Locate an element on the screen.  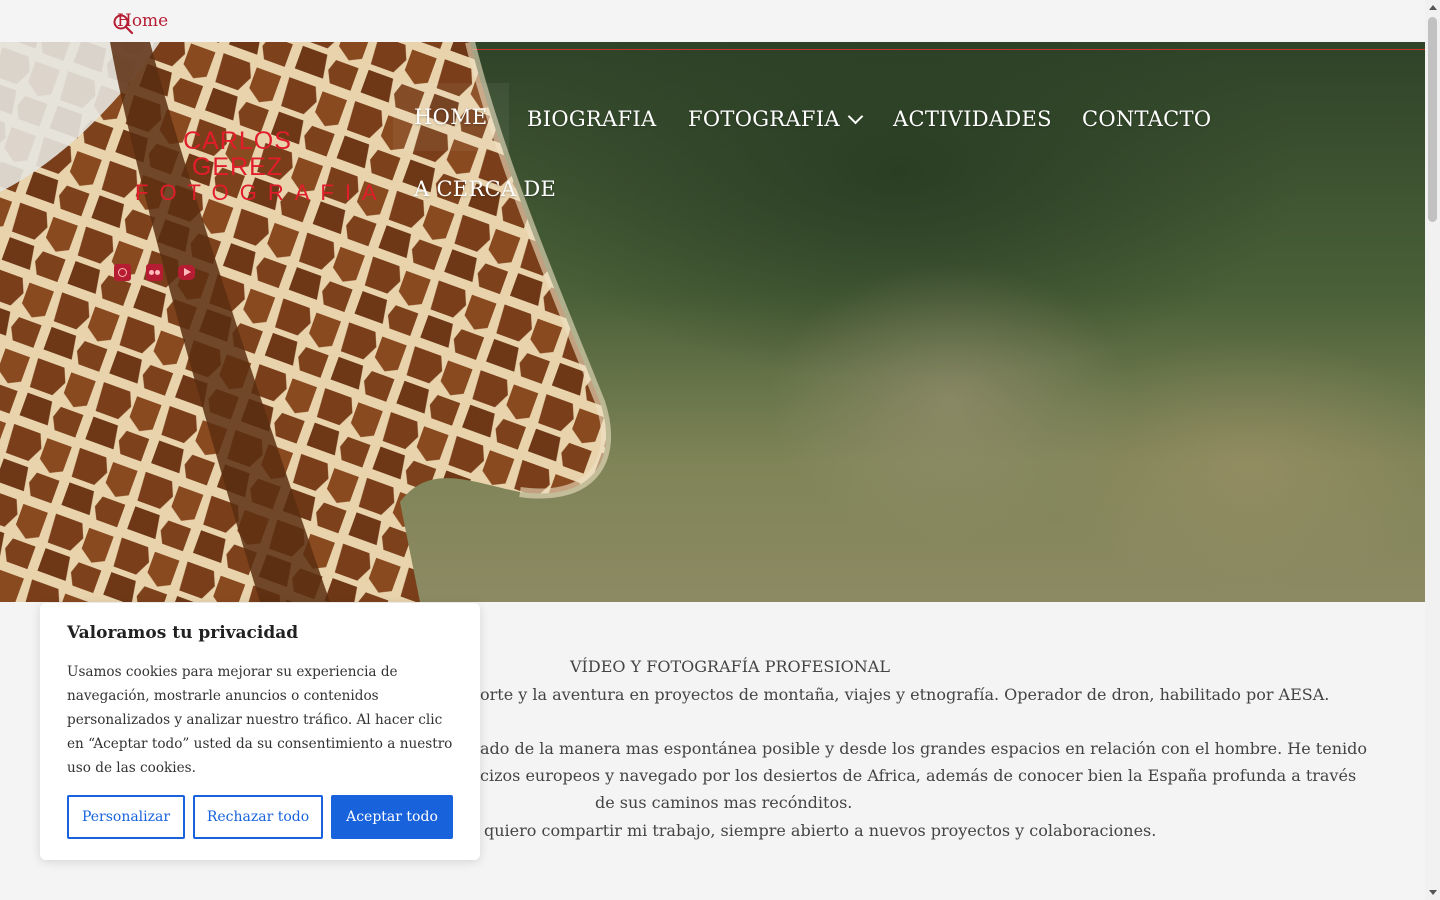
nav-fotografia: FOTOGRAFIA is located at coordinates (776, 119).